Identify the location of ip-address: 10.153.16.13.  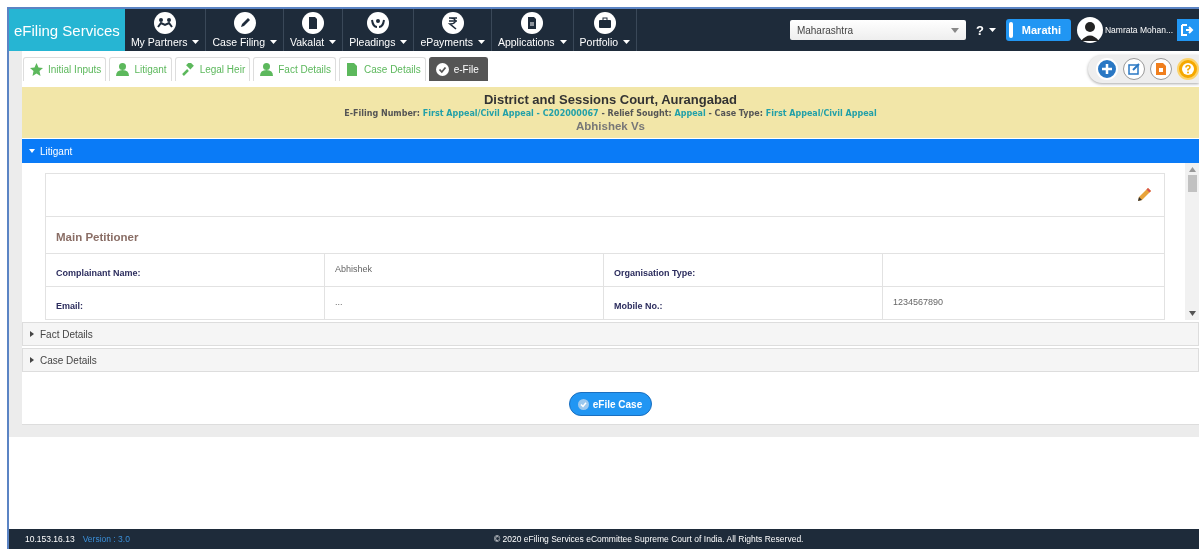
(50, 539).